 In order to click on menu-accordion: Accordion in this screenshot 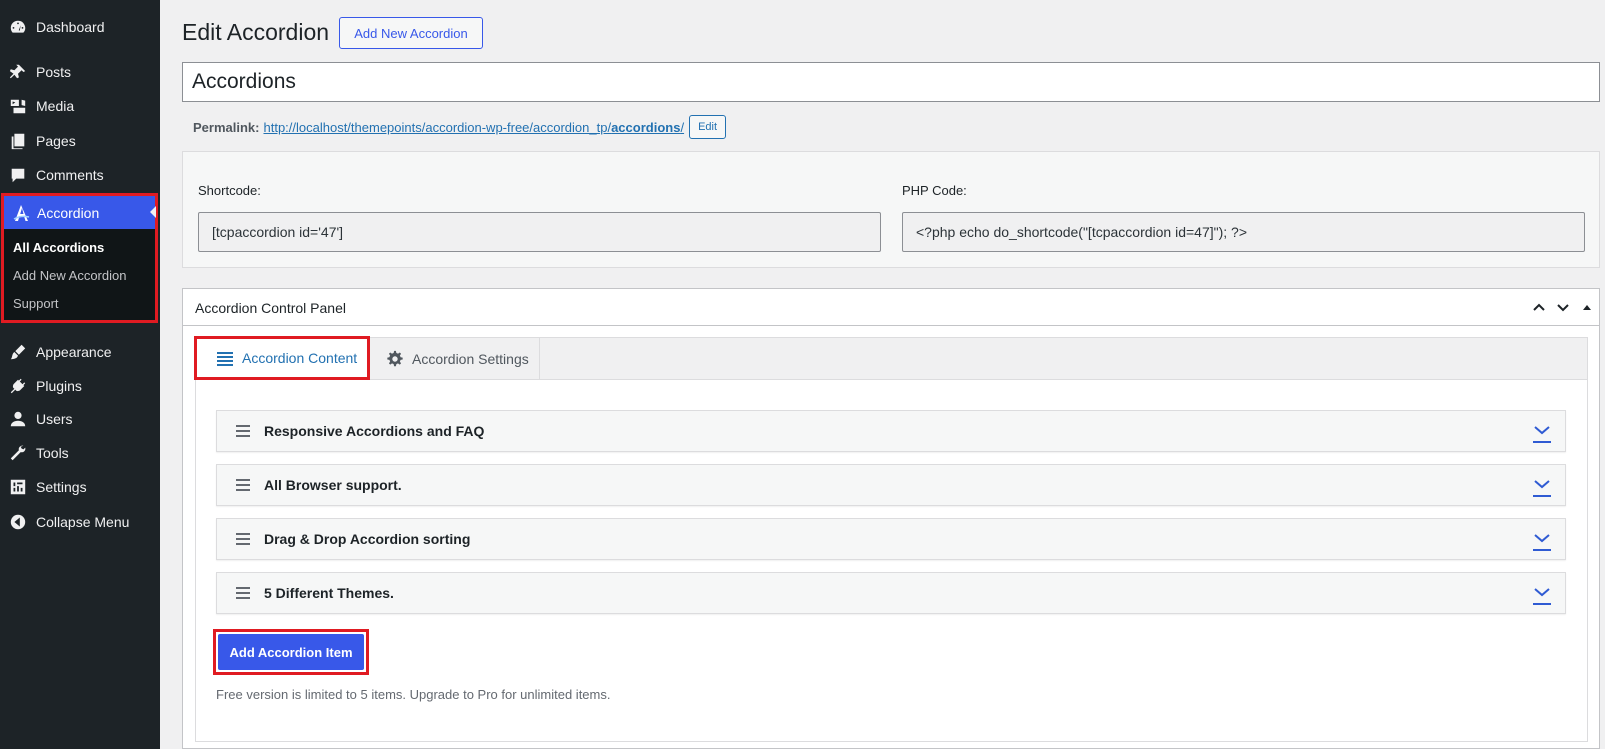, I will do `click(80, 212)`.